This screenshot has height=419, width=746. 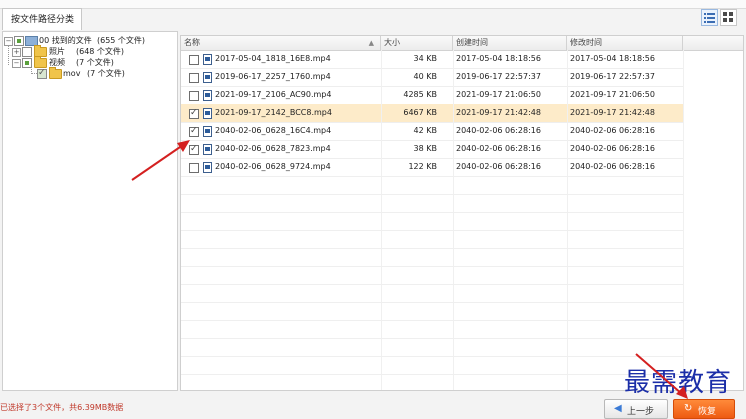 What do you see at coordinates (72, 73) in the screenshot?
I see `tree-label: mov` at bounding box center [72, 73].